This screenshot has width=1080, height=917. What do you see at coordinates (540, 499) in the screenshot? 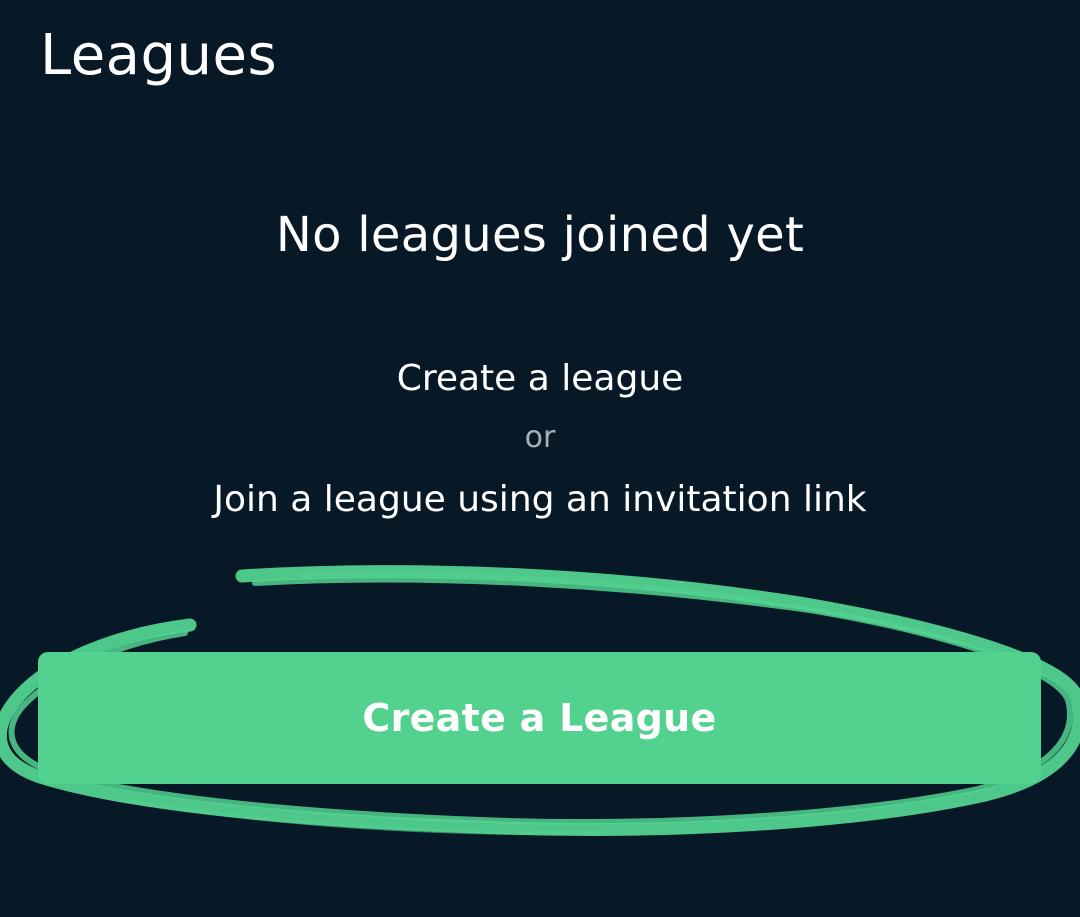
I see `hint-join-league: Join a league using an invitation link` at bounding box center [540, 499].